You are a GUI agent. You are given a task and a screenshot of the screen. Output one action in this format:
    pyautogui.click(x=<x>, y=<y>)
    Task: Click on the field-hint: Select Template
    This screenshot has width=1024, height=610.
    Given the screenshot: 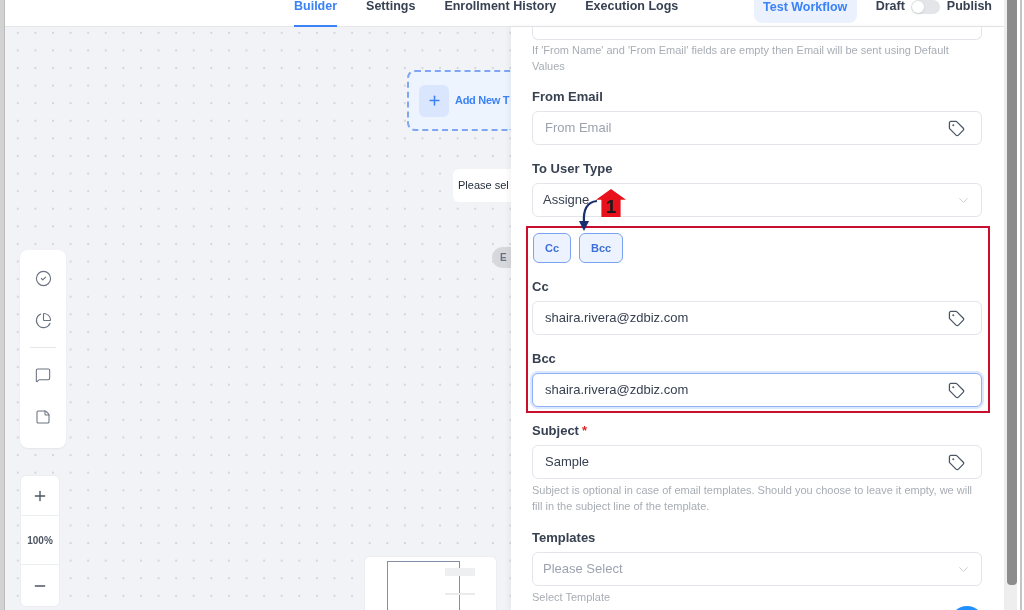 What is the action you would take?
    pyautogui.click(x=572, y=597)
    